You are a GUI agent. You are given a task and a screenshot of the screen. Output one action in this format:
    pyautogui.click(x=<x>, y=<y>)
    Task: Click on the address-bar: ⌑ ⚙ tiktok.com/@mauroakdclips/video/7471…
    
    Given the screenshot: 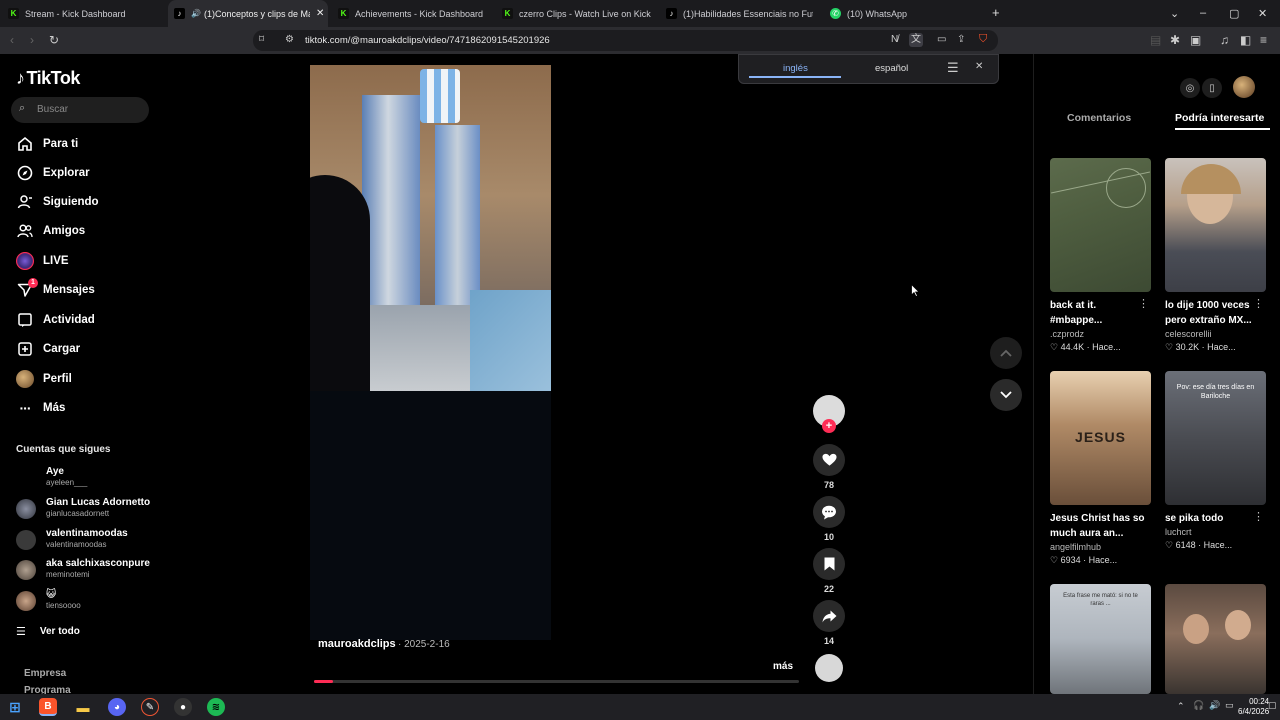 What is the action you would take?
    pyautogui.click(x=625, y=40)
    